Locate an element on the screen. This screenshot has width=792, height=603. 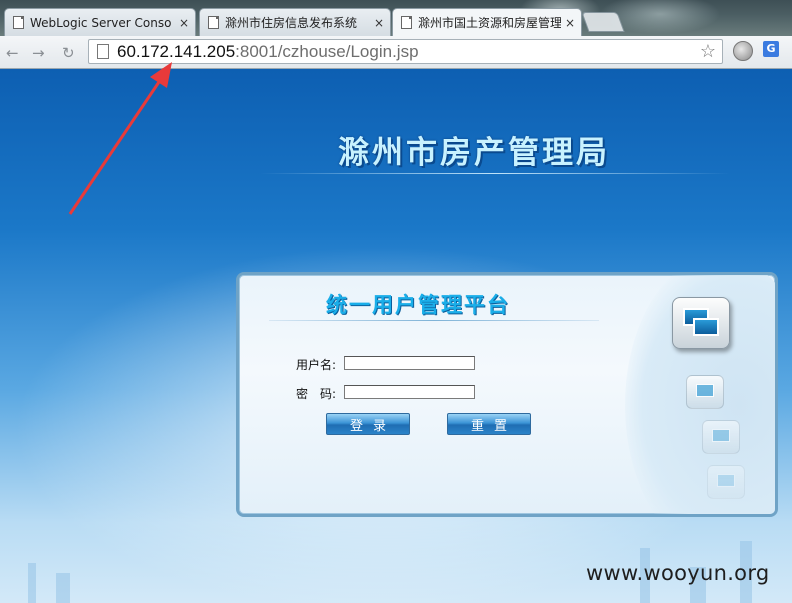
tab-title: 滁州市住房信息发布系统 is located at coordinates (291, 23).